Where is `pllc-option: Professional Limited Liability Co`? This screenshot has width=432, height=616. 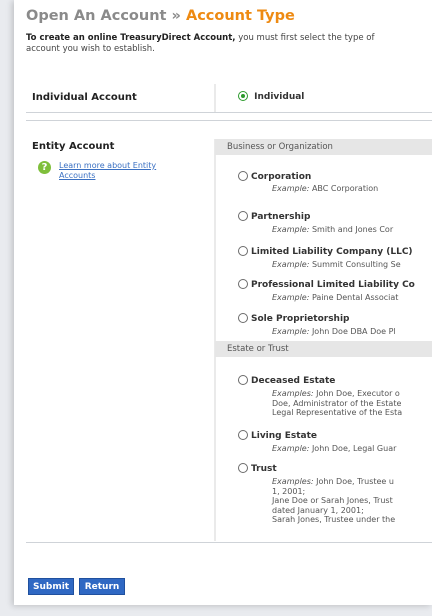
pllc-option: Professional Limited Liability Co is located at coordinates (326, 284).